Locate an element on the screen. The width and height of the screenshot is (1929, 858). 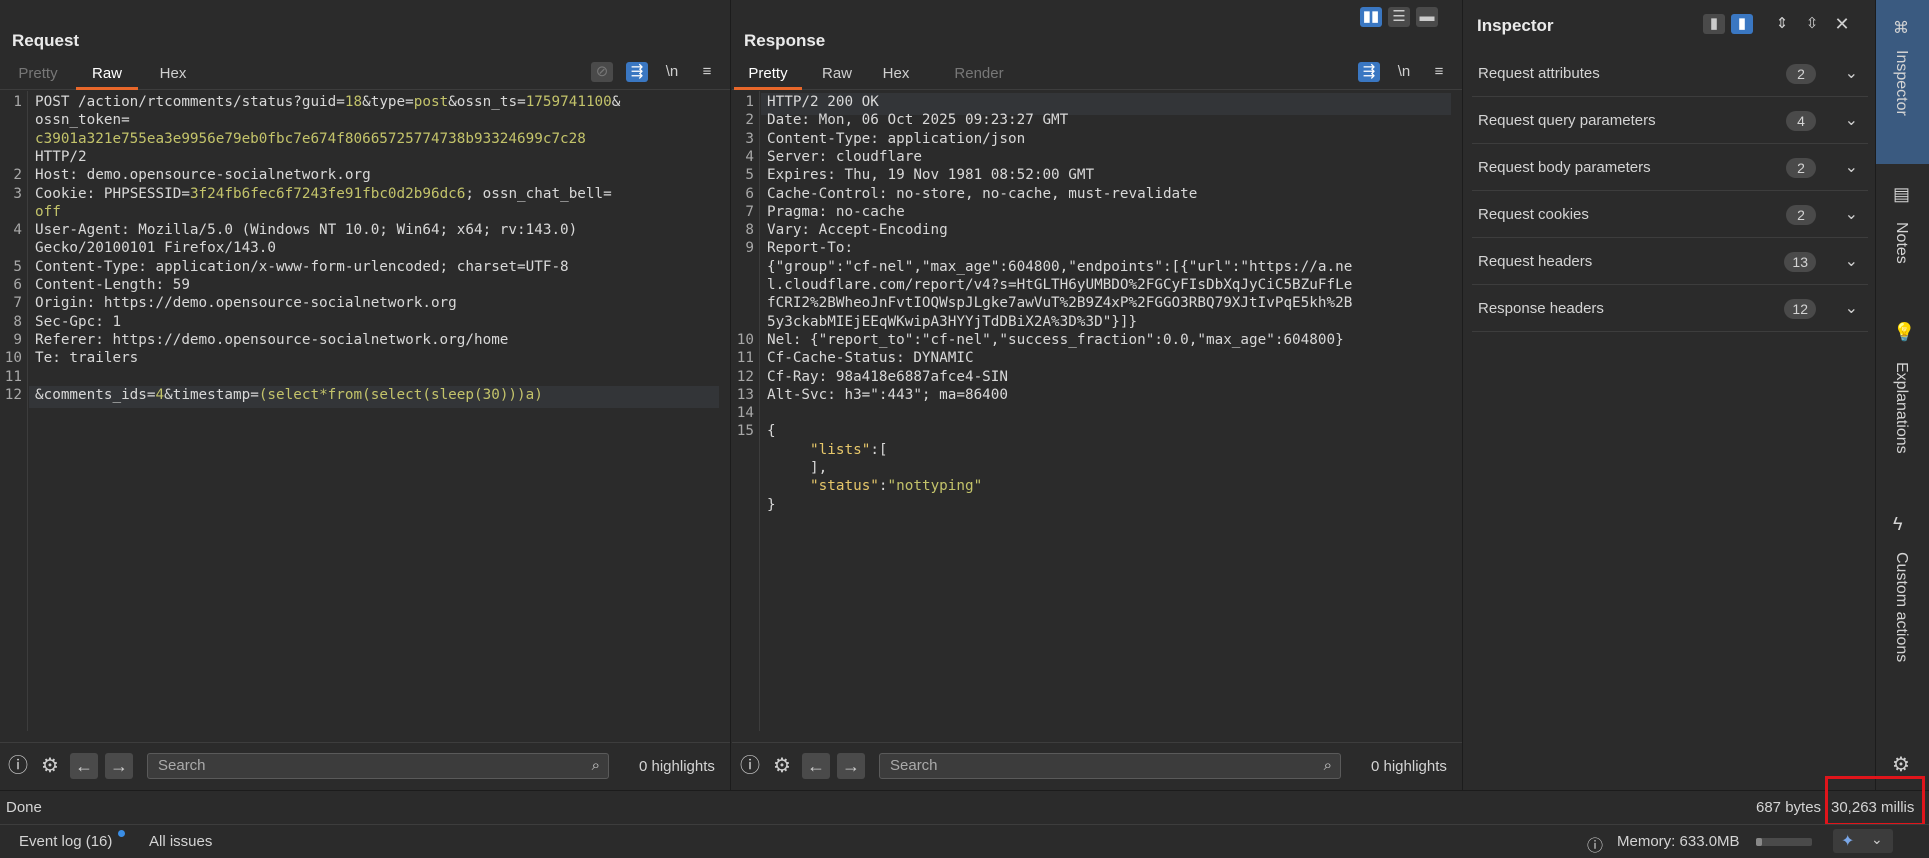
code-line: { is located at coordinates (771, 431).